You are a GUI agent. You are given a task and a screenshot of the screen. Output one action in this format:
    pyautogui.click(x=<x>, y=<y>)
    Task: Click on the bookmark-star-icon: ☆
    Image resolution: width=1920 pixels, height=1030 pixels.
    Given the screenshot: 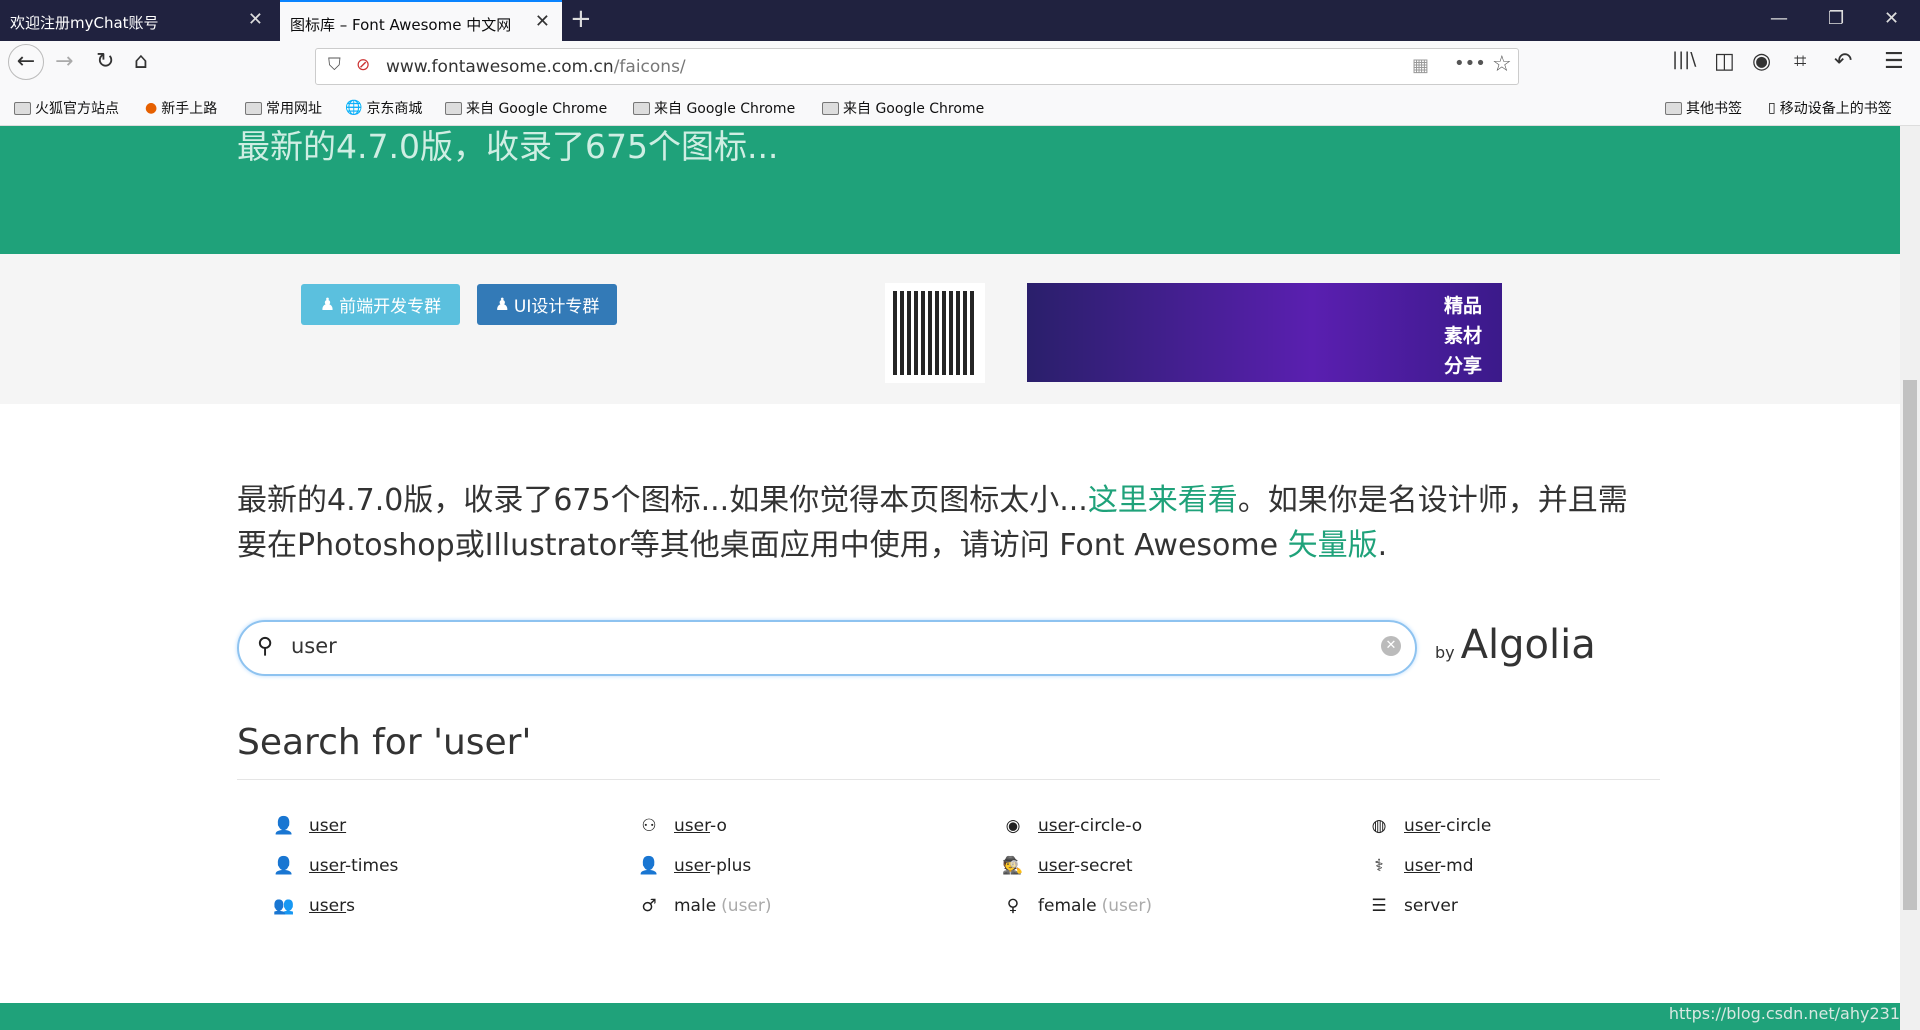 What is the action you would take?
    pyautogui.click(x=1502, y=64)
    